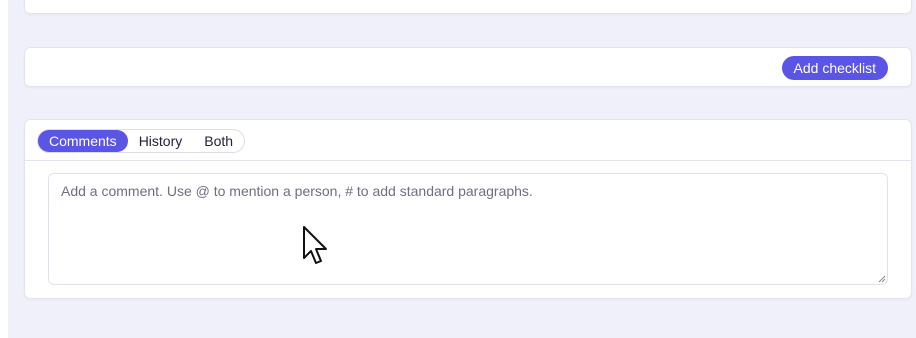 This screenshot has width=916, height=338. Describe the element at coordinates (468, 67) in the screenshot. I see `checklist-card: Add checklist` at that location.